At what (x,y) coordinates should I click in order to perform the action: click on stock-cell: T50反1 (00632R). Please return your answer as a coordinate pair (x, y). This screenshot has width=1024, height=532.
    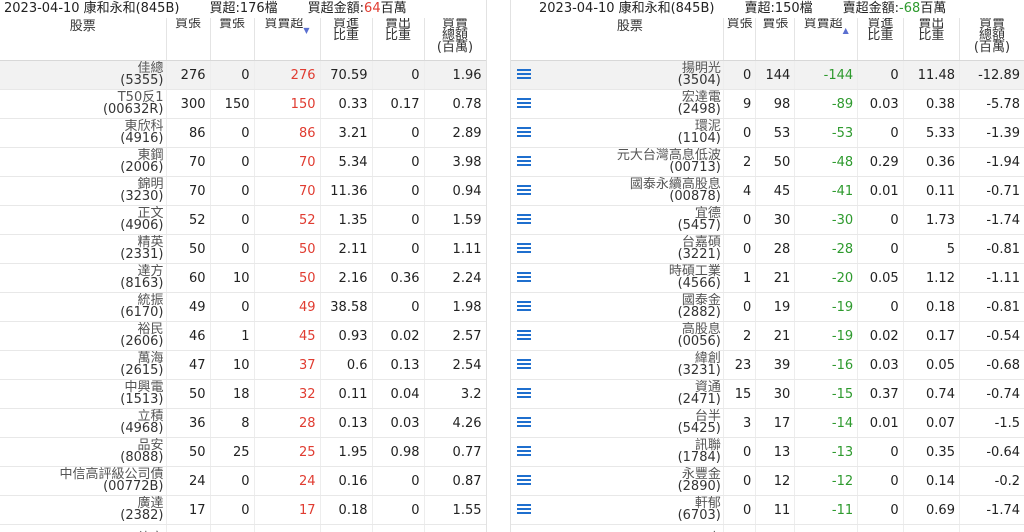
    Looking at the image, I should click on (83, 104).